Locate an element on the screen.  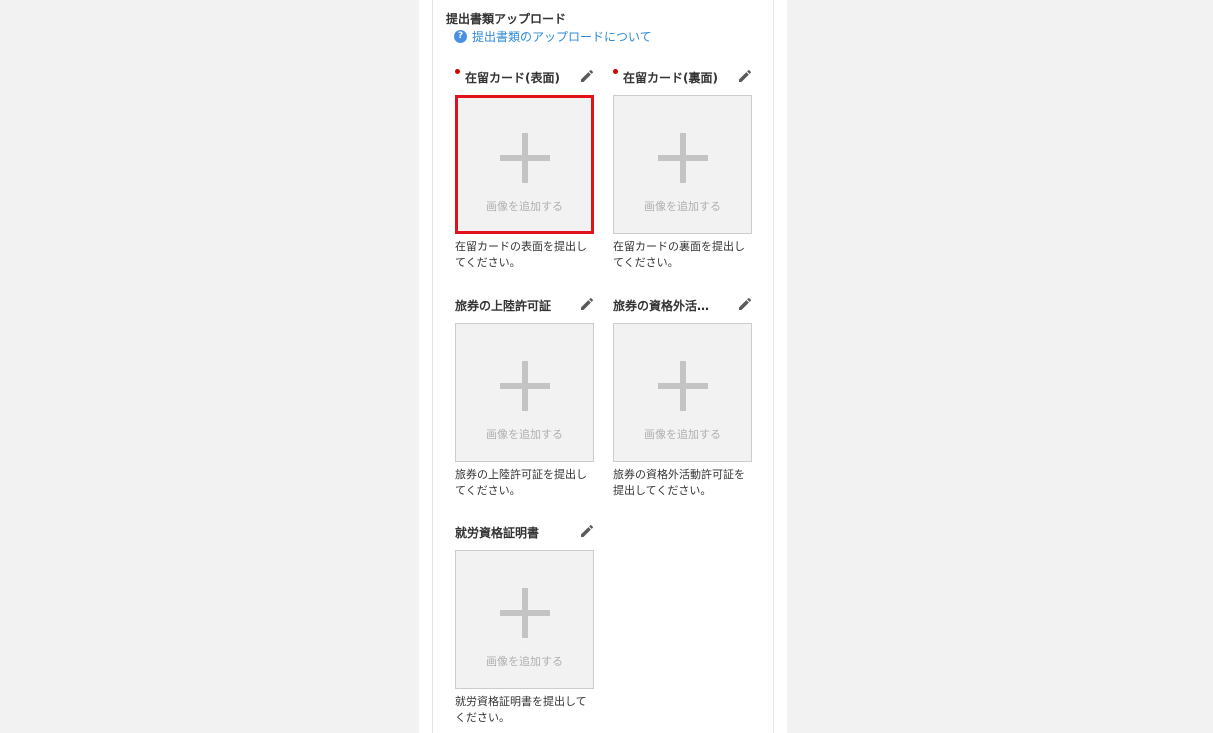
upload-slot-residence-card-back: 在留カード(裏面) 画像を追加する 在留カードの裏面を提出してください。 is located at coordinates (683, 169).